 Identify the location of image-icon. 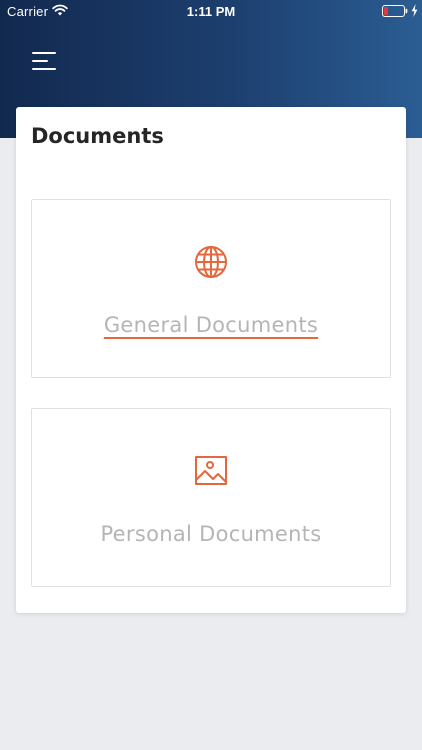
(211, 470).